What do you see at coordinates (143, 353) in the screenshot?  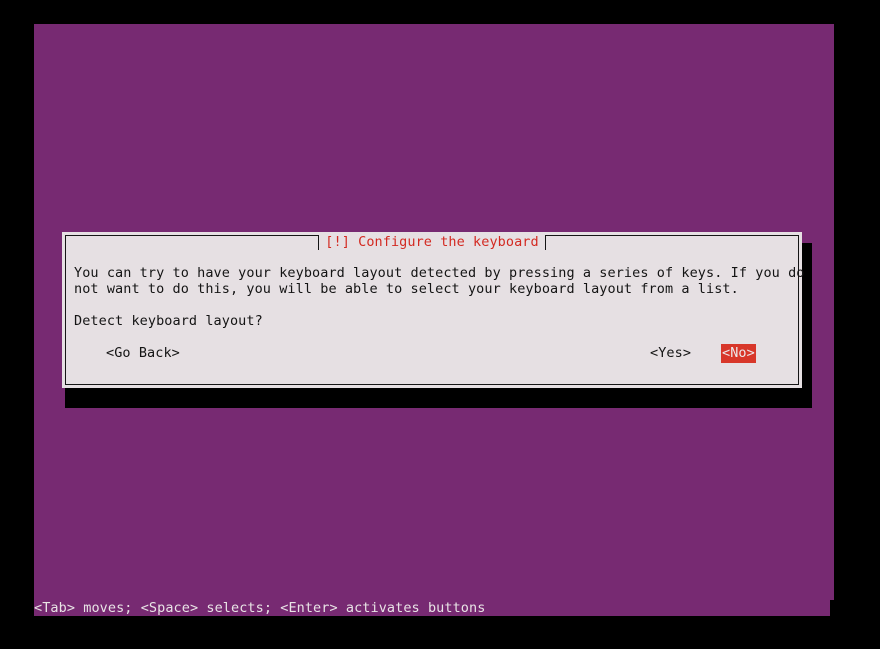 I see `go-back-button: <Go Back>` at bounding box center [143, 353].